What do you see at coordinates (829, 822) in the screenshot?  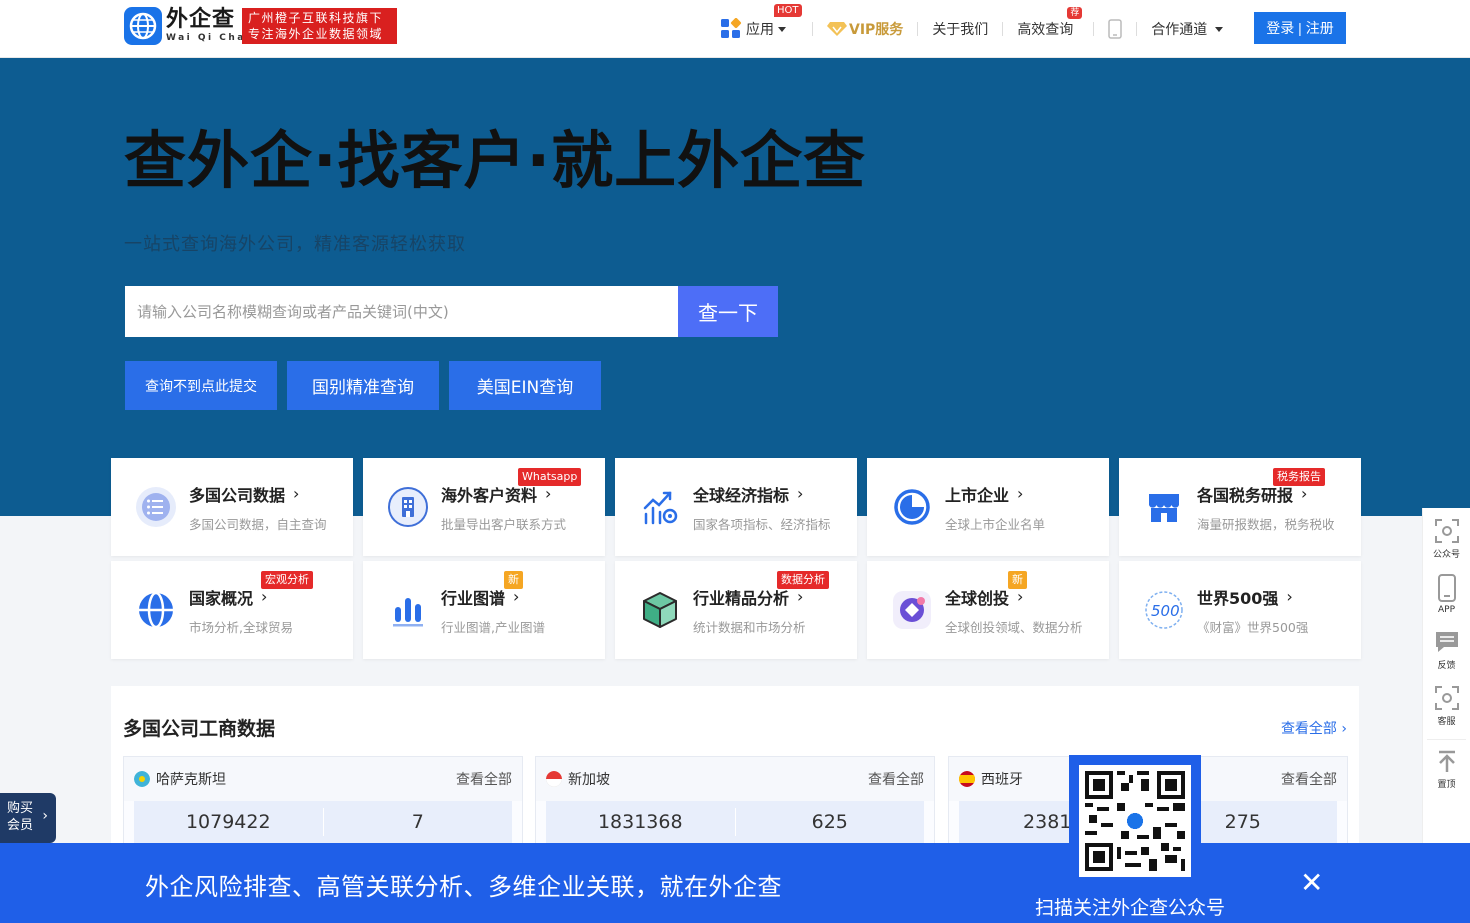 I see `country-stat: 625` at bounding box center [829, 822].